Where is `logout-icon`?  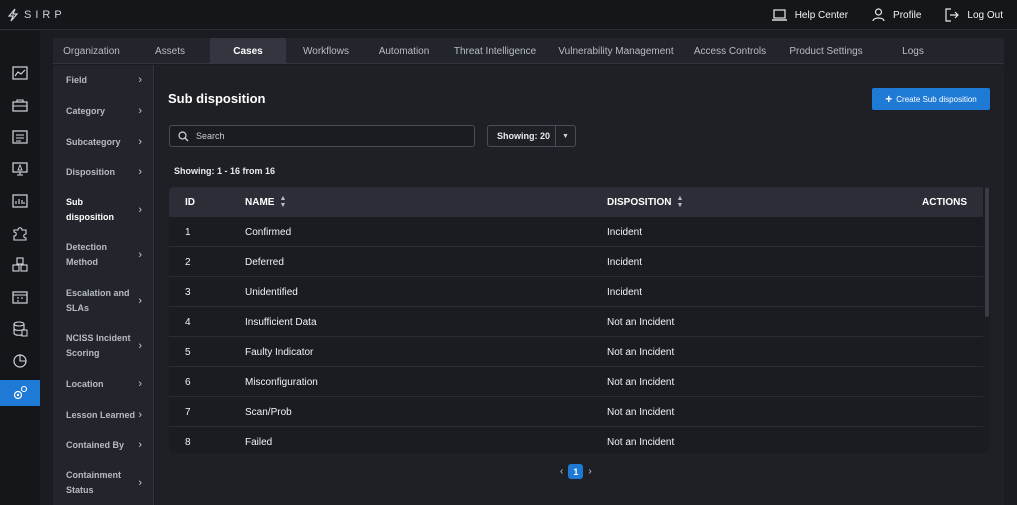
logout-icon is located at coordinates (952, 15).